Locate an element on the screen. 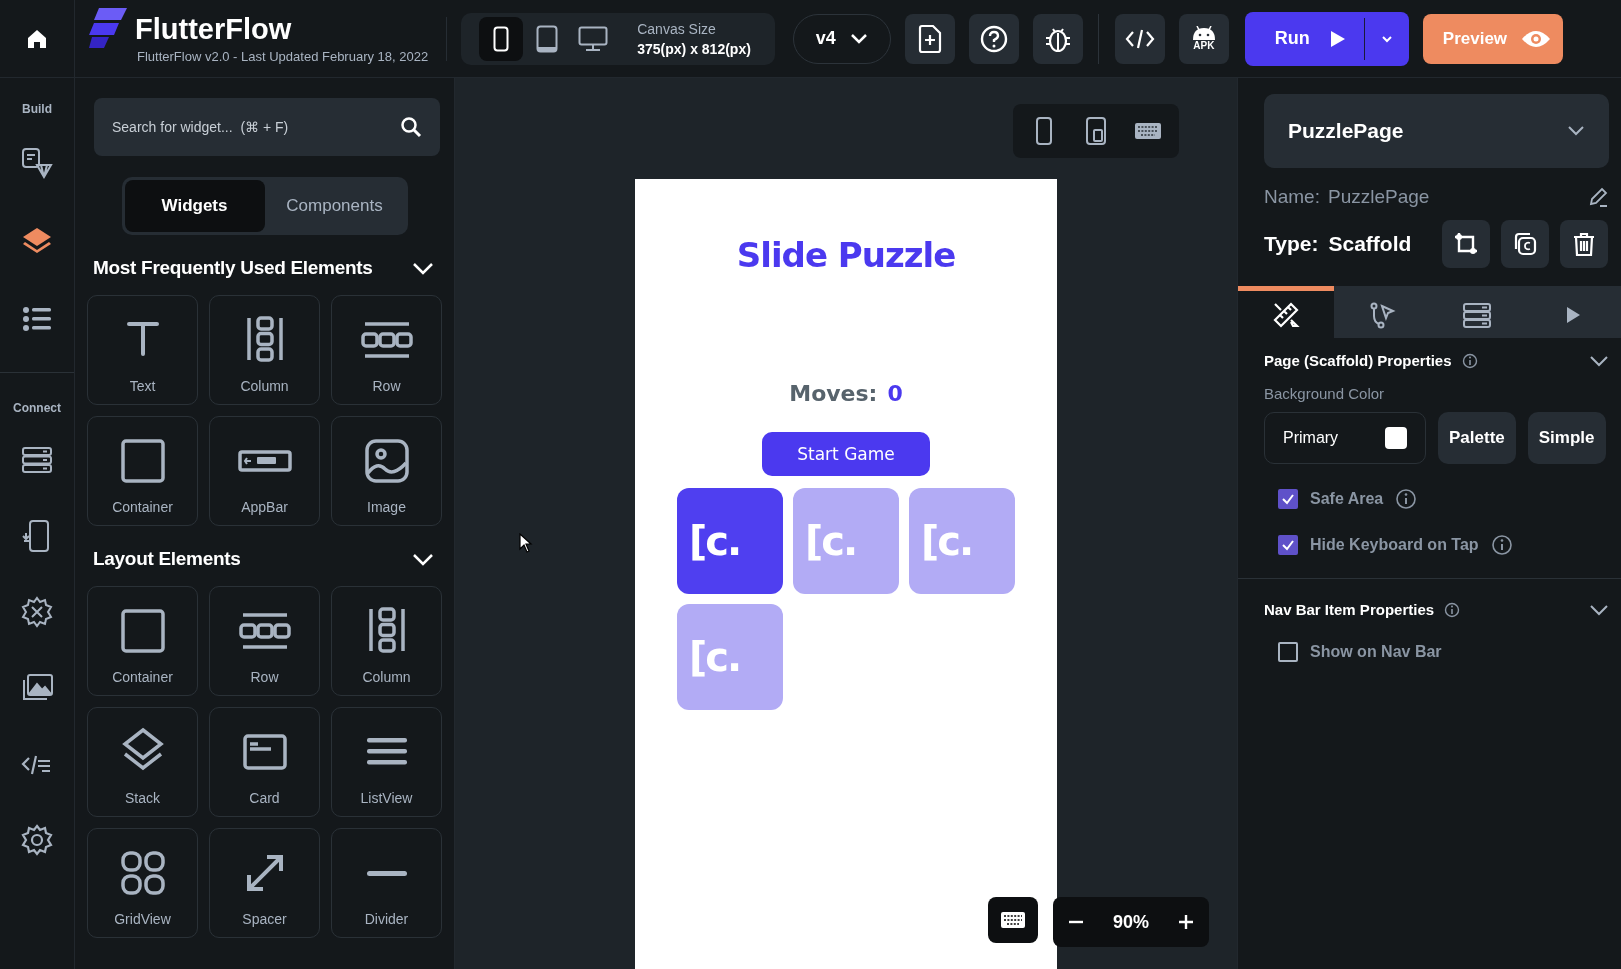 The height and width of the screenshot is (969, 1621). apk-label: APK is located at coordinates (1204, 45).